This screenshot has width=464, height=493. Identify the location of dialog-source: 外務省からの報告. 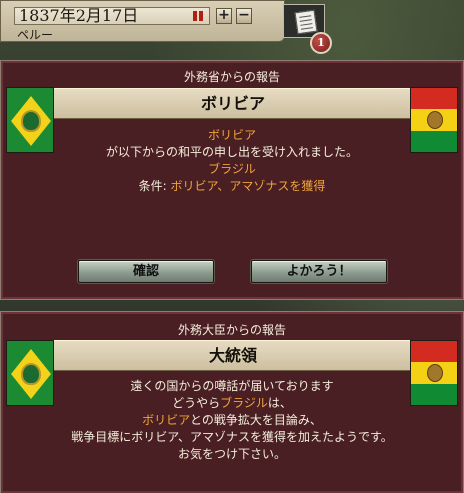
(231, 77).